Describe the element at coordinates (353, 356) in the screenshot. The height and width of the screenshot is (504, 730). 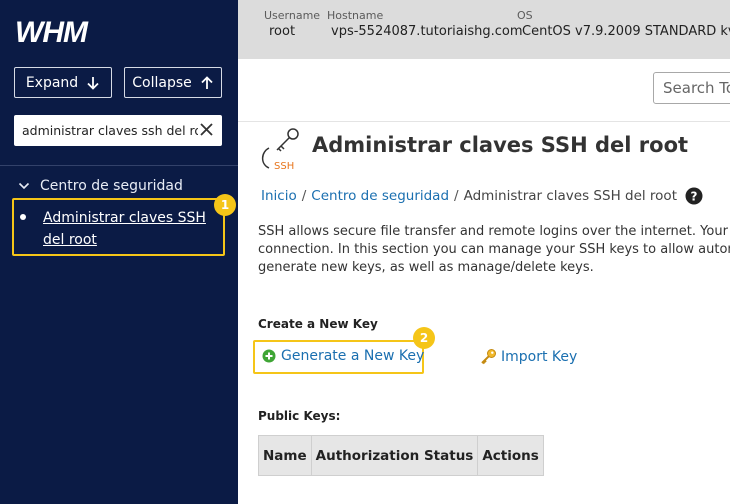
I see `generate-new-key-label: Generate a New Key` at that location.